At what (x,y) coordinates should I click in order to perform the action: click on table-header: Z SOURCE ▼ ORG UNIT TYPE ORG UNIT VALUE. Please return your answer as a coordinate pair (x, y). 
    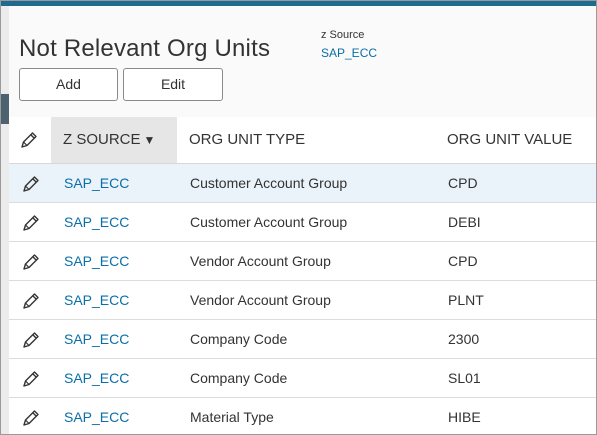
    Looking at the image, I should click on (302, 140).